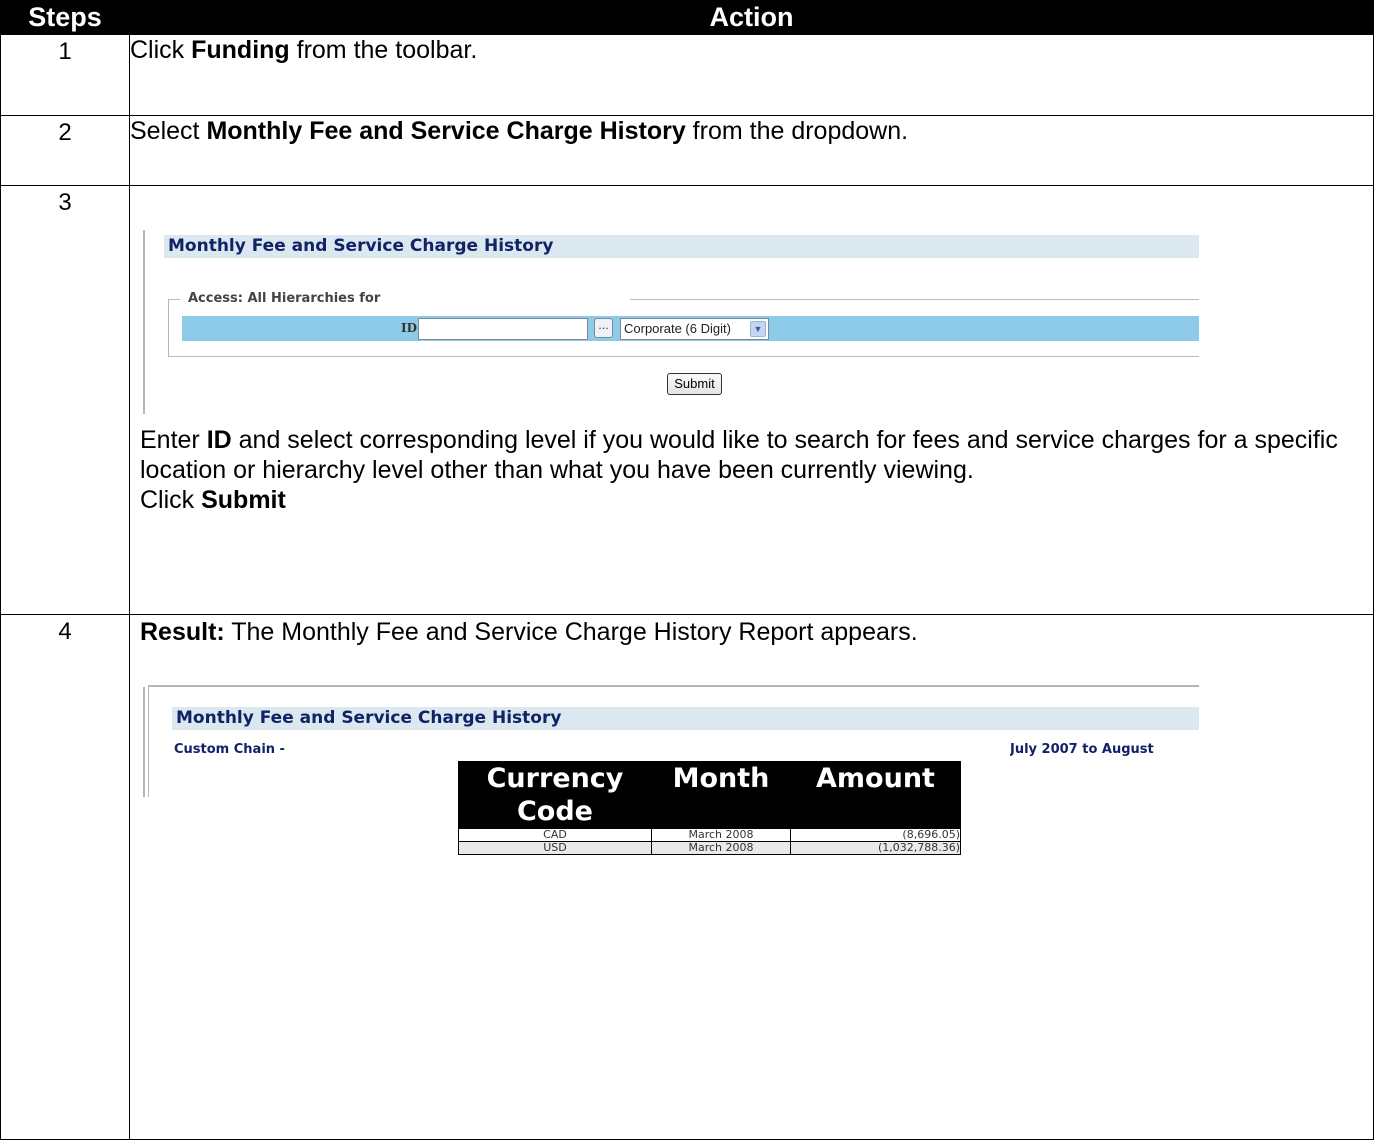  I want to click on table-header-row: Currency Code Month Amount, so click(709, 795).